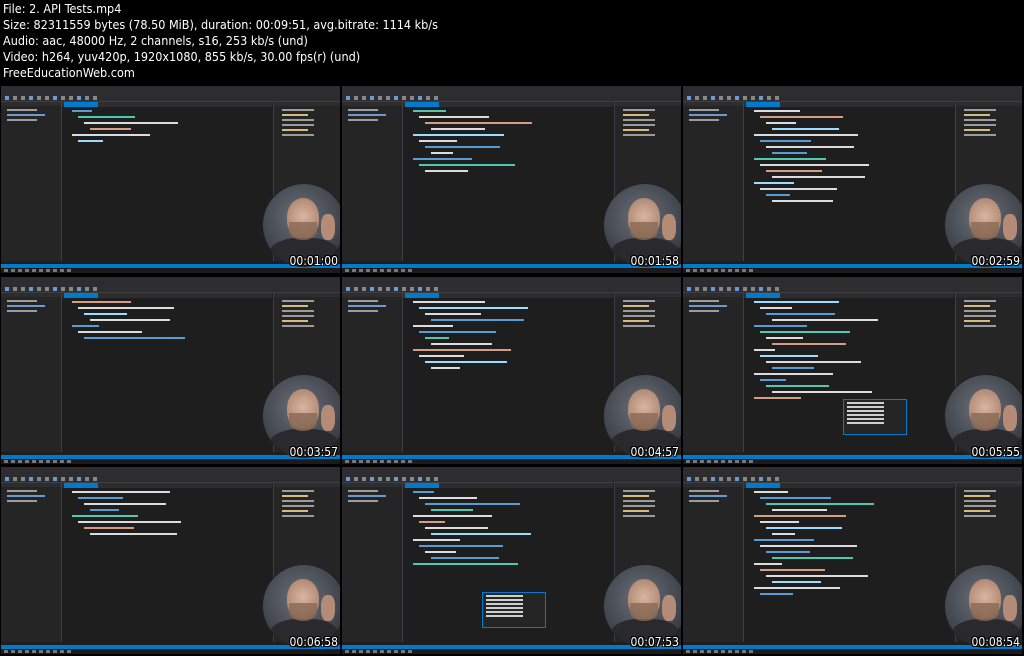  Describe the element at coordinates (995, 452) in the screenshot. I see `timestamp-label: 00:05:55` at that location.